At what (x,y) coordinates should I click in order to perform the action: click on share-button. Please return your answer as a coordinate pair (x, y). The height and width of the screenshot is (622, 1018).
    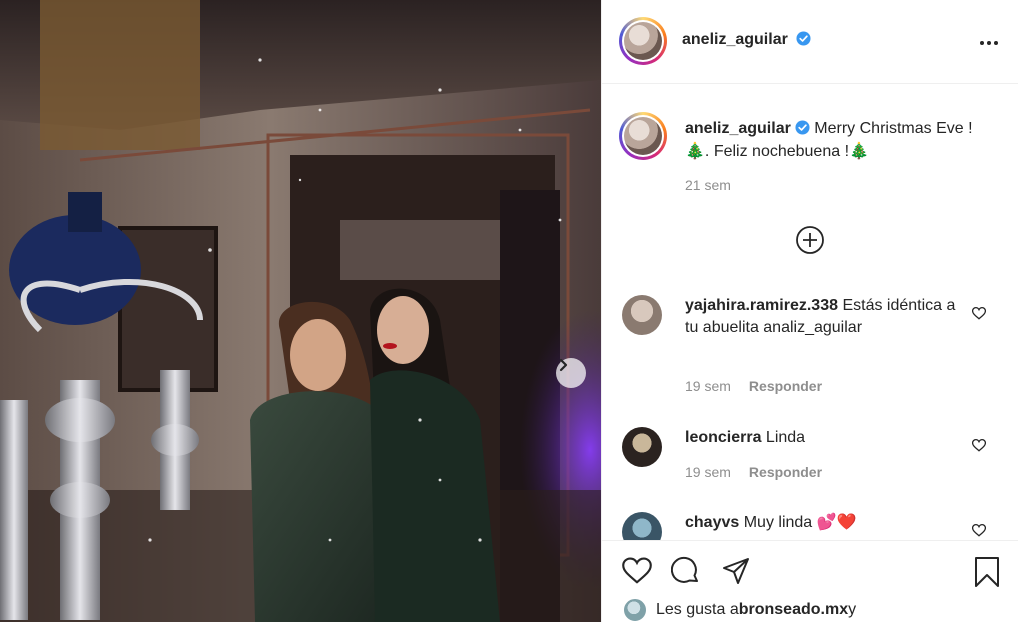
    Looking at the image, I should click on (736, 573).